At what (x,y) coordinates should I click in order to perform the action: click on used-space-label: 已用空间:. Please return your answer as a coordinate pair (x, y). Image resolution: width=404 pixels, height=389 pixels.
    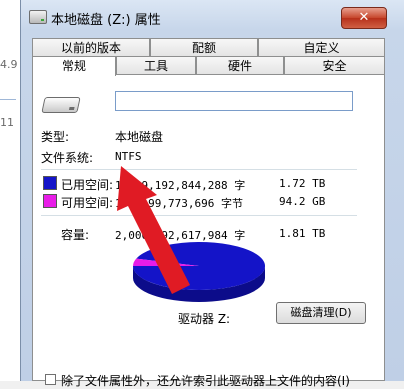
    Looking at the image, I should click on (87, 185).